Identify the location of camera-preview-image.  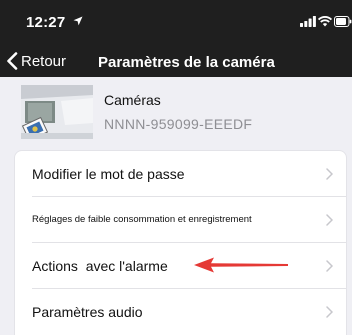
(57, 112).